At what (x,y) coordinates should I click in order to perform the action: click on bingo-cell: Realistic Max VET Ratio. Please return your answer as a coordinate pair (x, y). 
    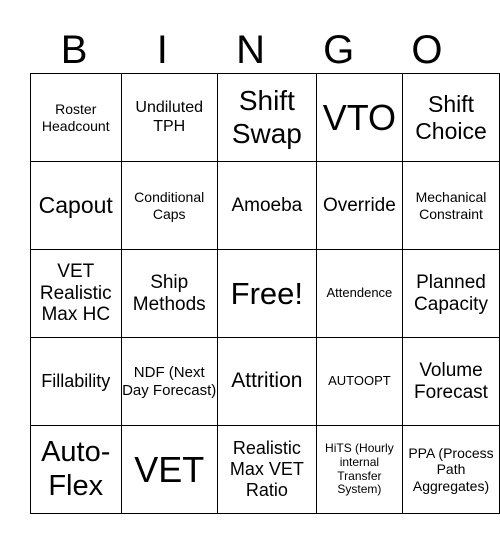
    Looking at the image, I should click on (266, 469).